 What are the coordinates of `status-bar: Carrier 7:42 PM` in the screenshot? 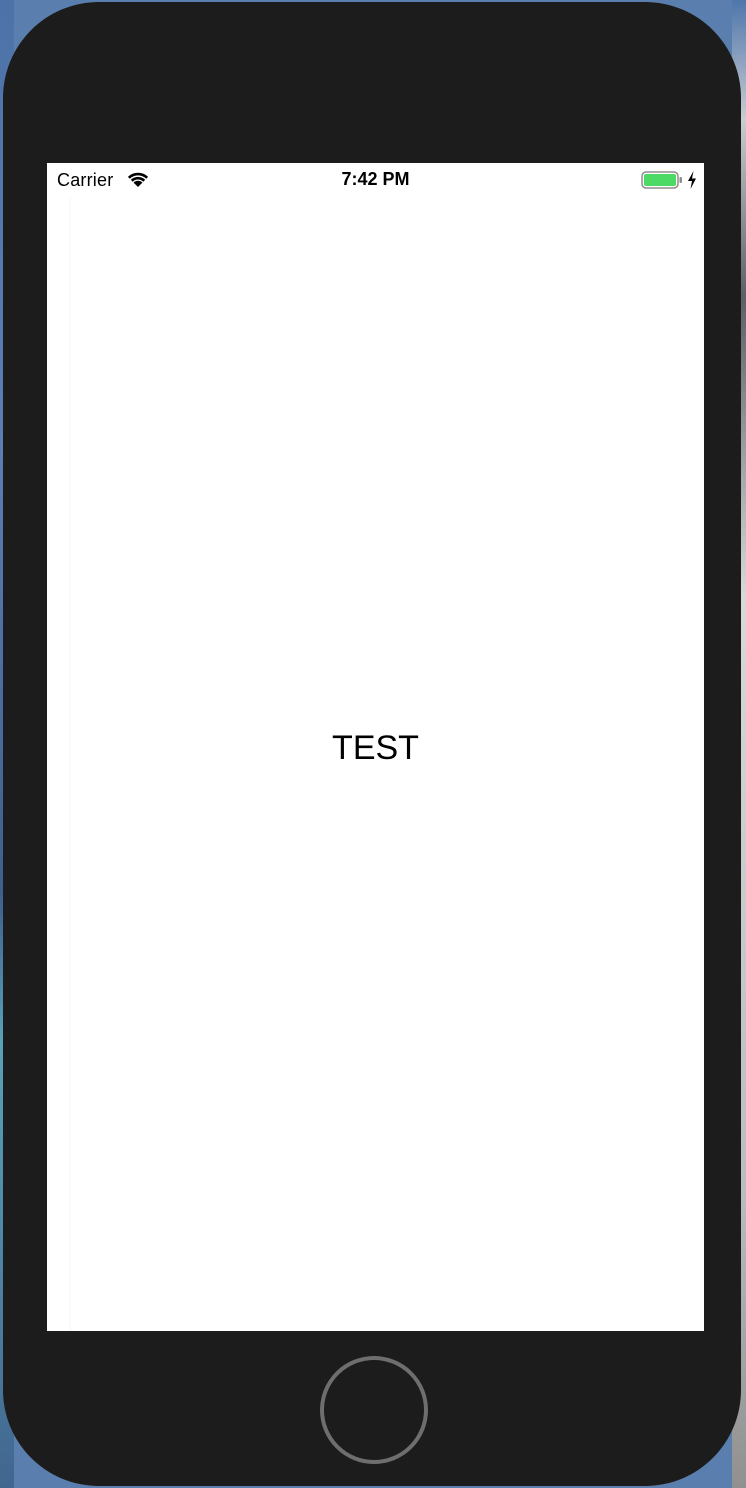 It's located at (375, 180).